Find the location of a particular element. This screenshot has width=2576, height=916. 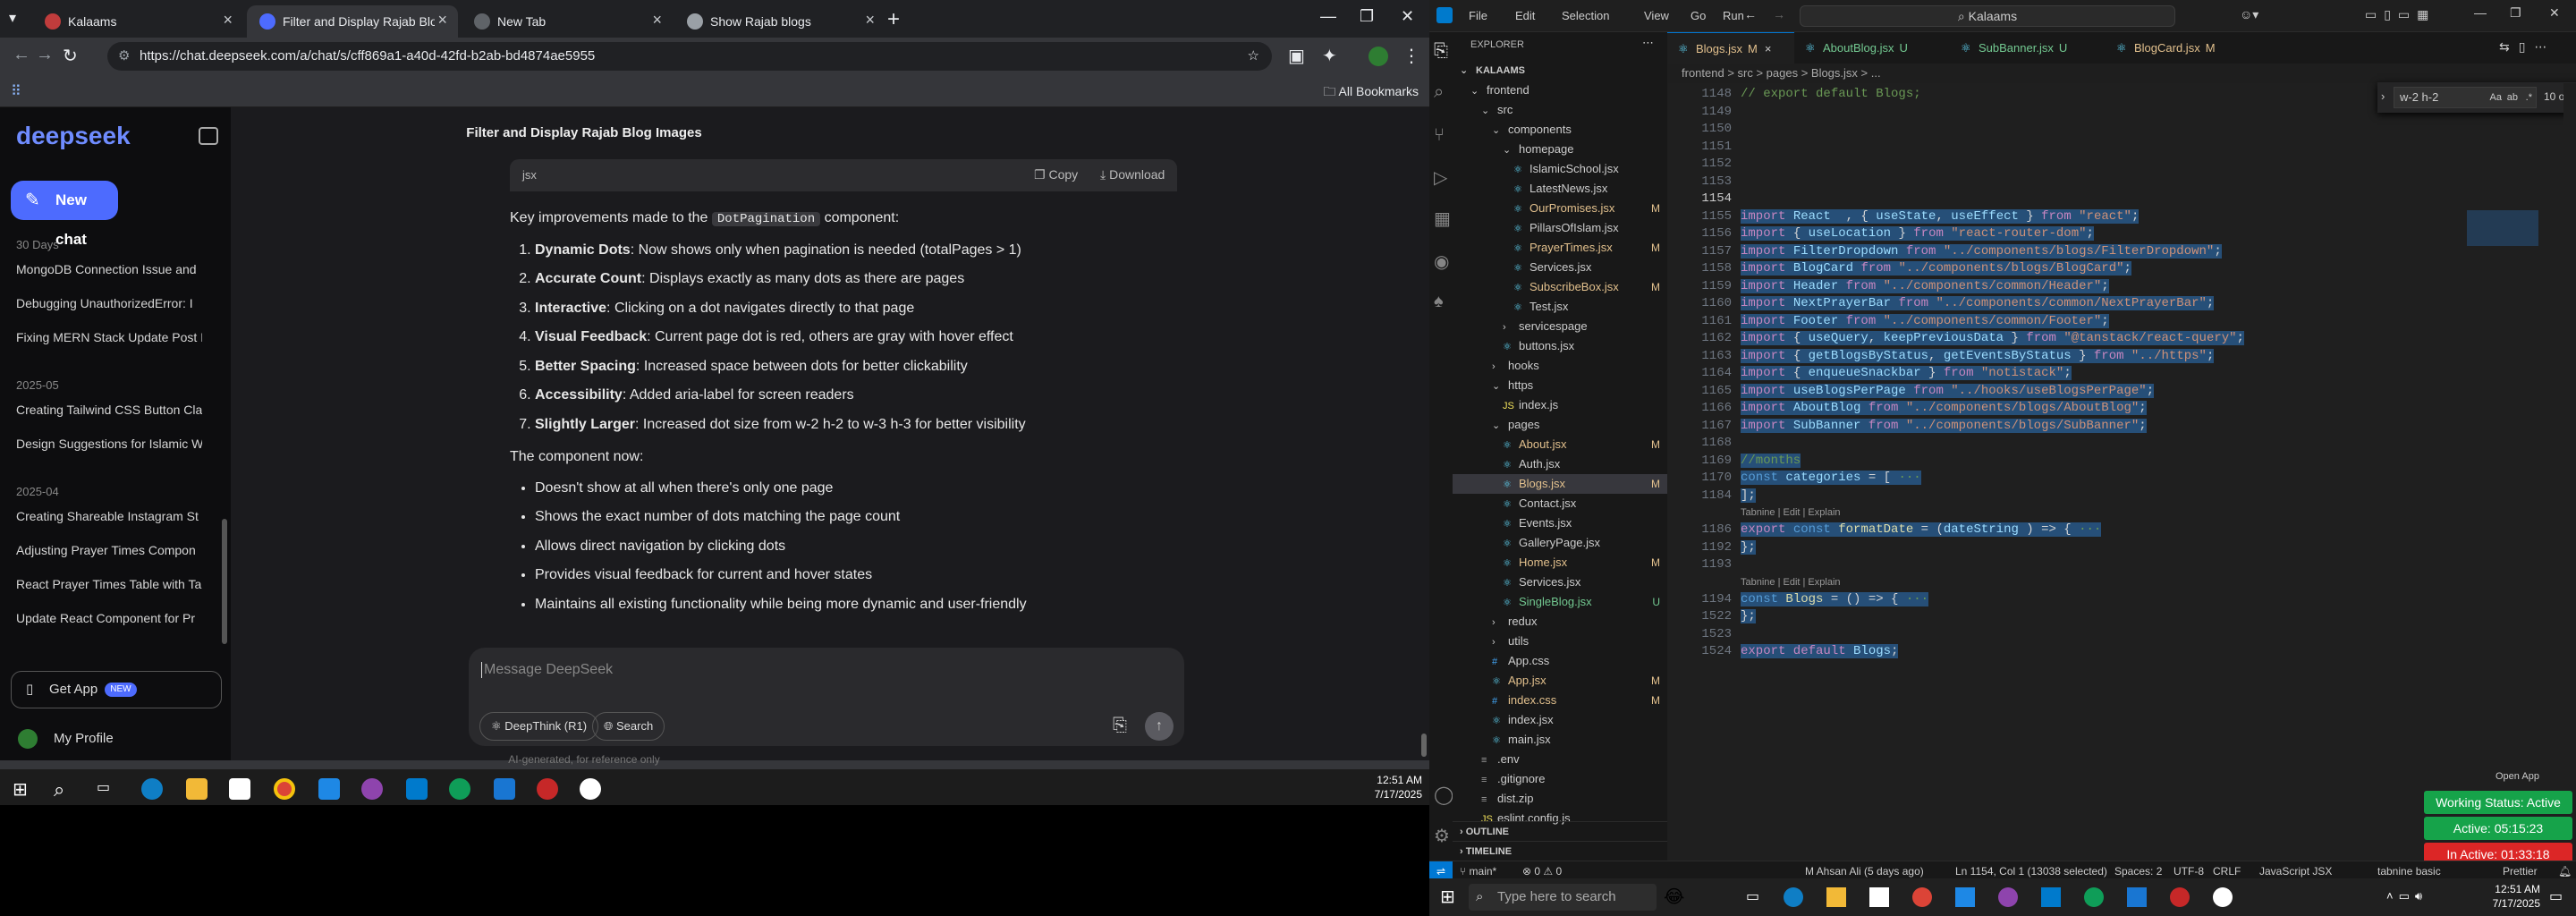

tree-item: ⚛ SubscribeBox.jsx M is located at coordinates (1560, 287).